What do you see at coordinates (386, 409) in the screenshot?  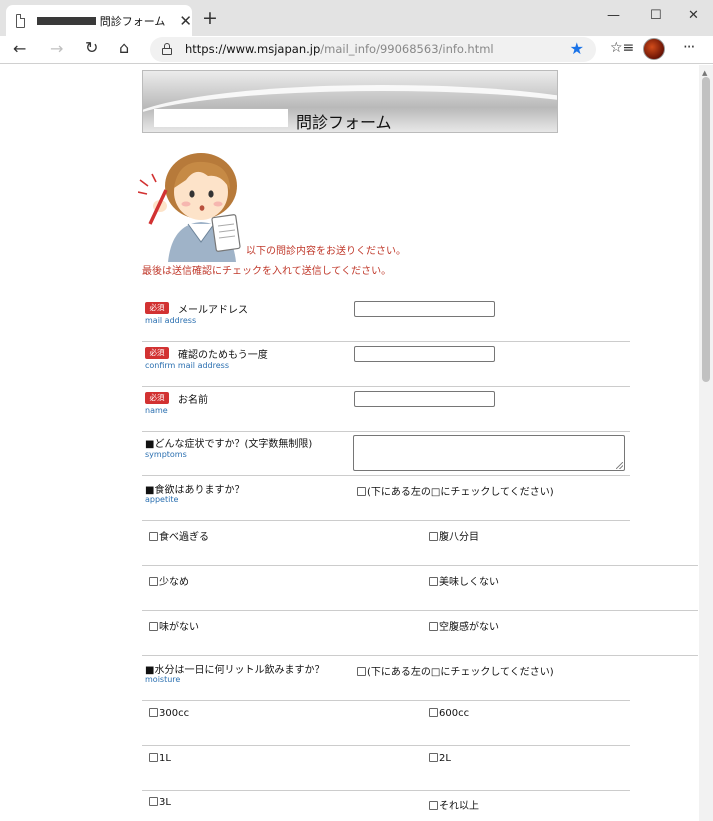 I see `name-row: 必須 お名前 name` at bounding box center [386, 409].